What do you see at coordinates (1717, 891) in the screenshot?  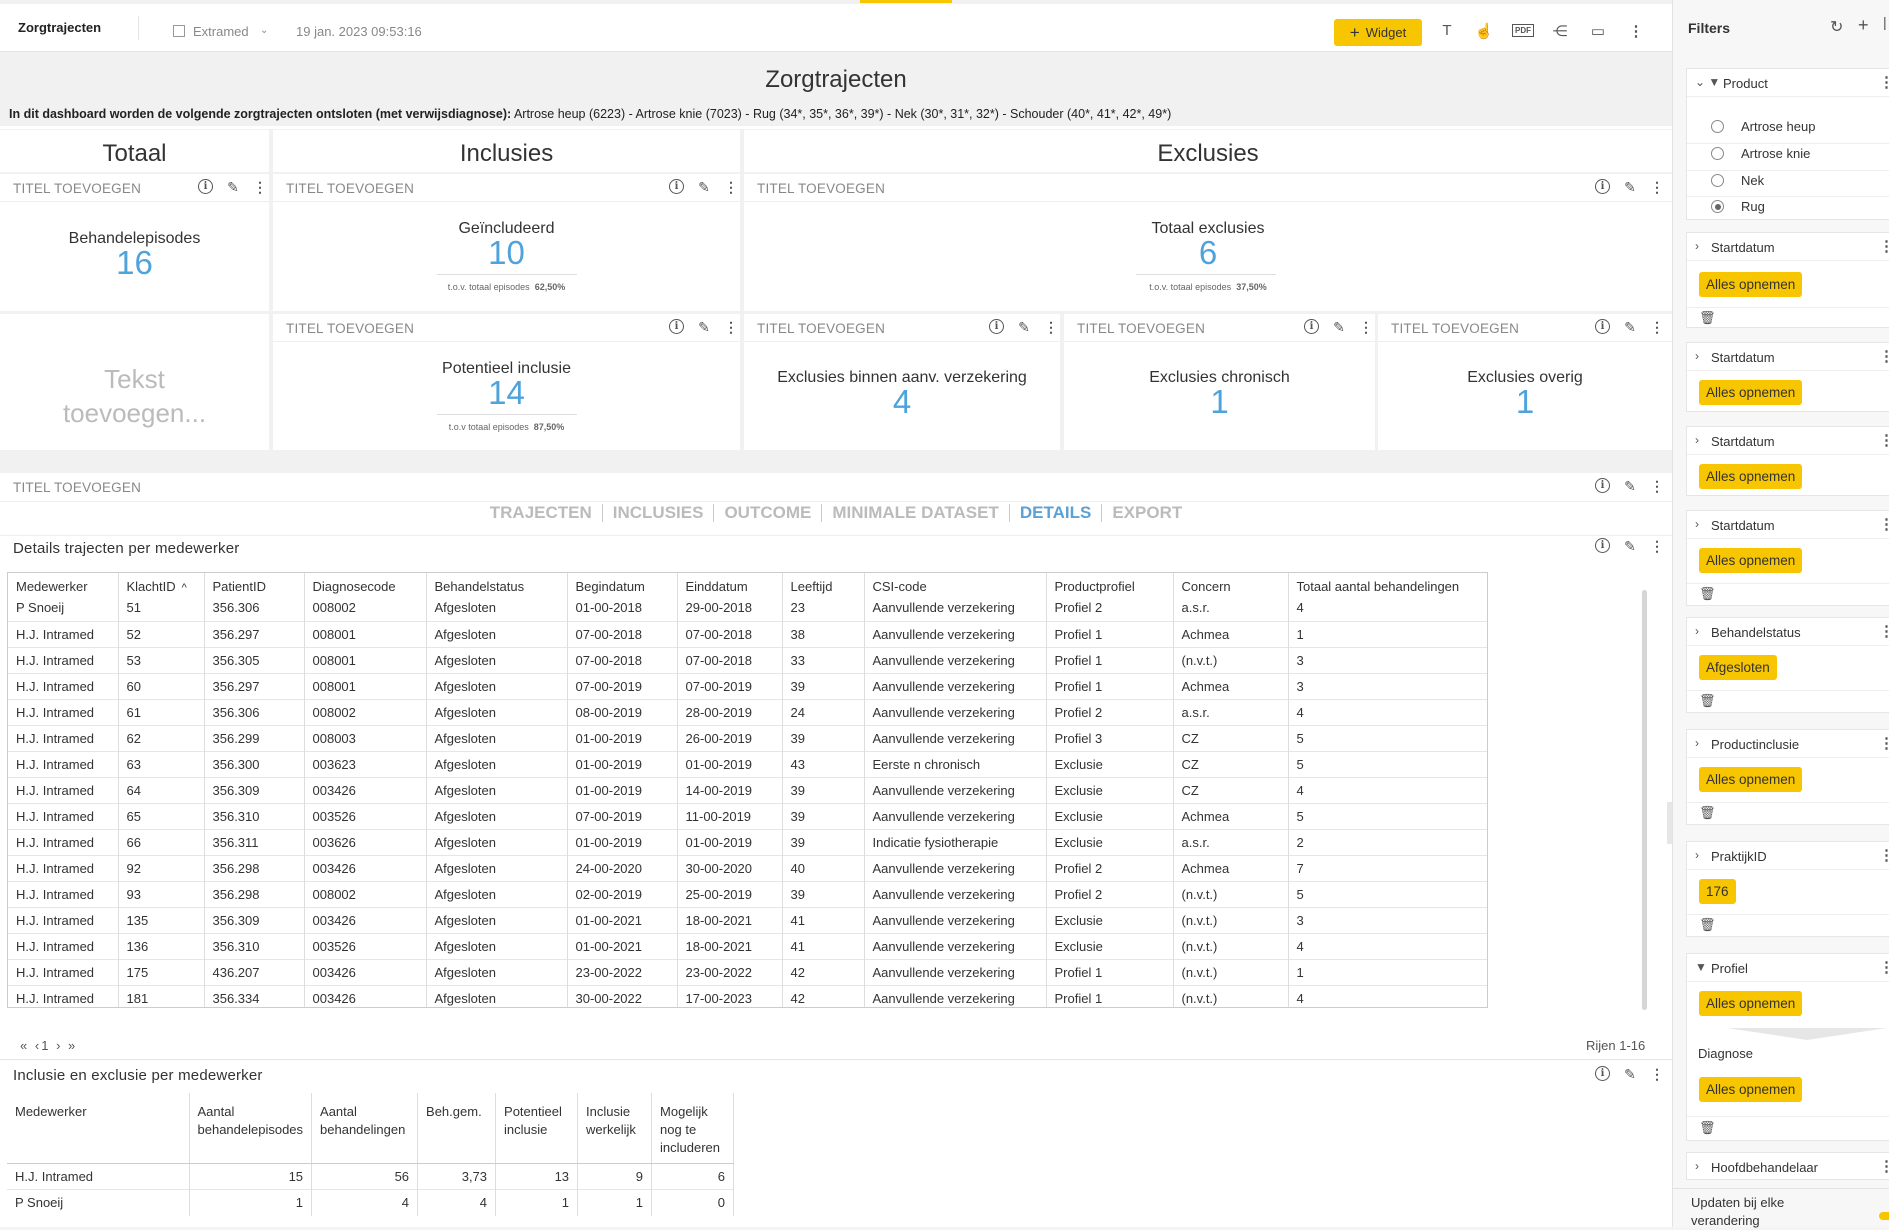 I see `filter-value-chip: 176` at bounding box center [1717, 891].